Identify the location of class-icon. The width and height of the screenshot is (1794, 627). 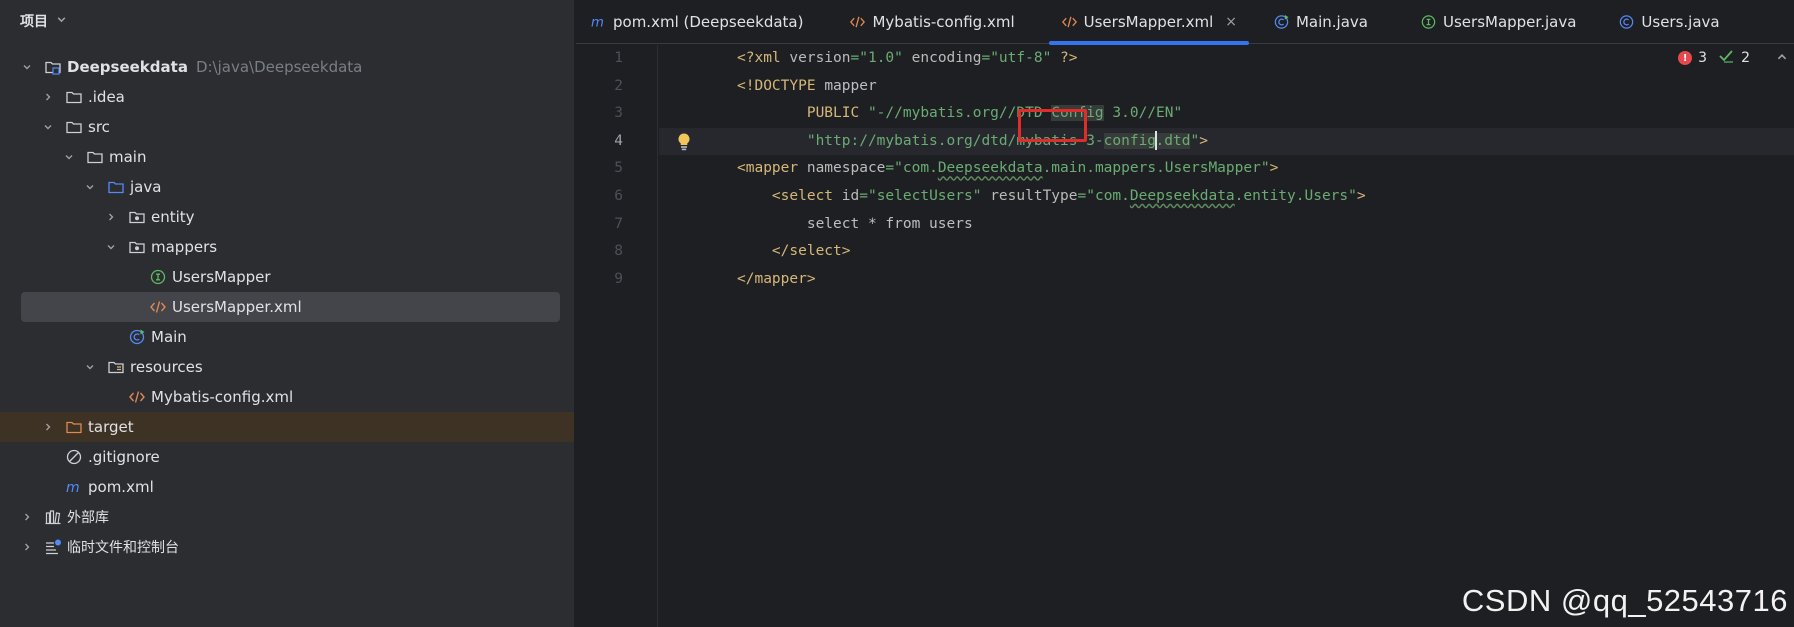
(1626, 21).